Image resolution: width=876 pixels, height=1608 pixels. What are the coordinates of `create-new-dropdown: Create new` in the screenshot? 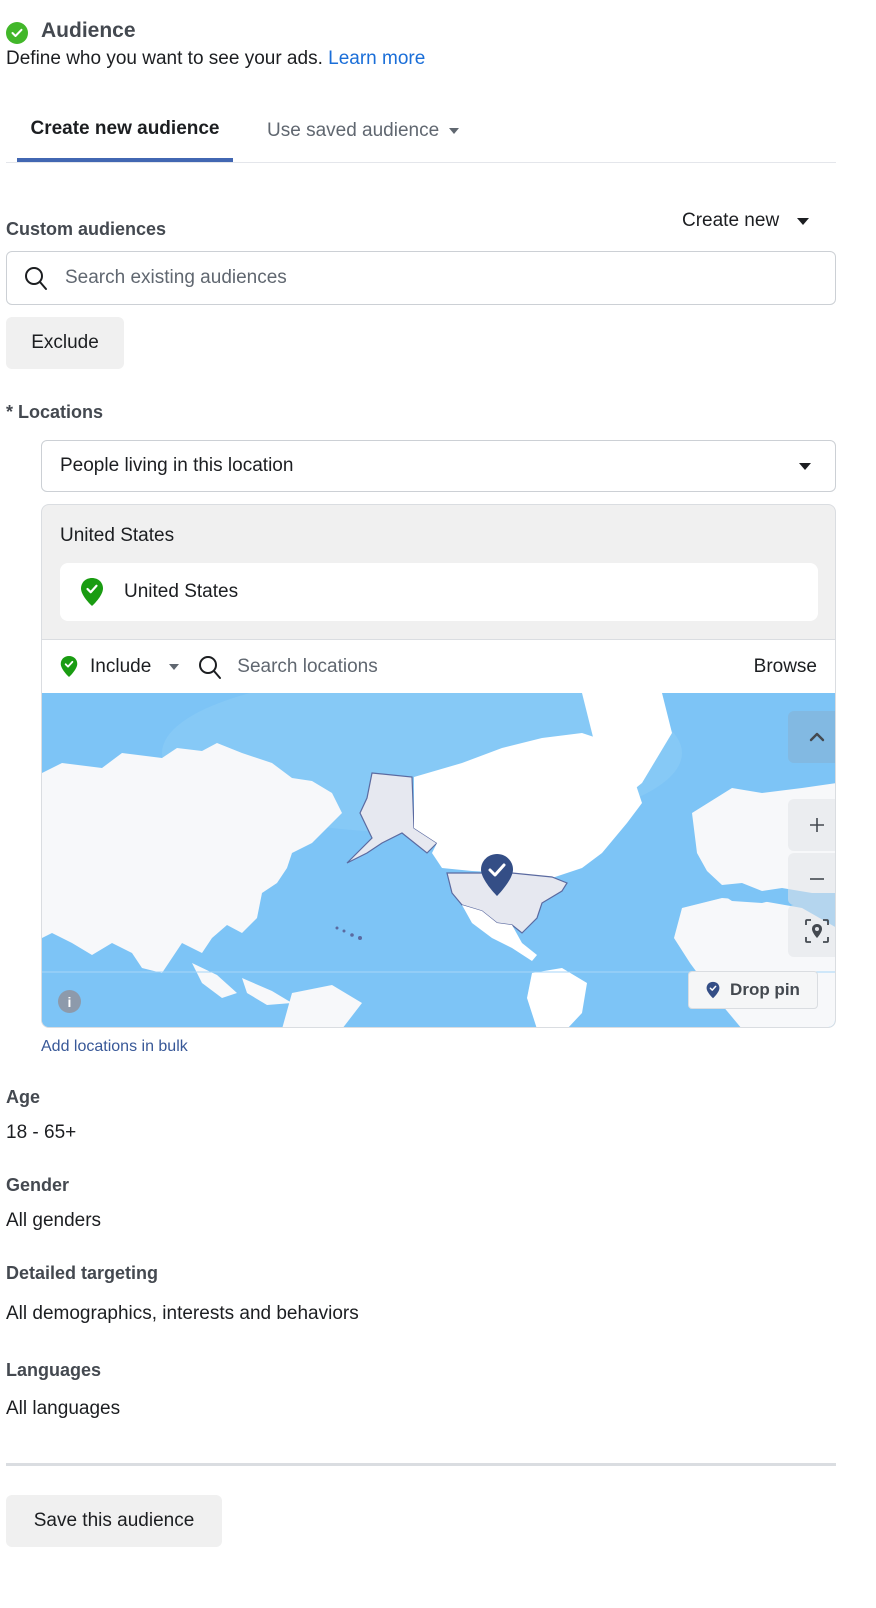 It's located at (745, 221).